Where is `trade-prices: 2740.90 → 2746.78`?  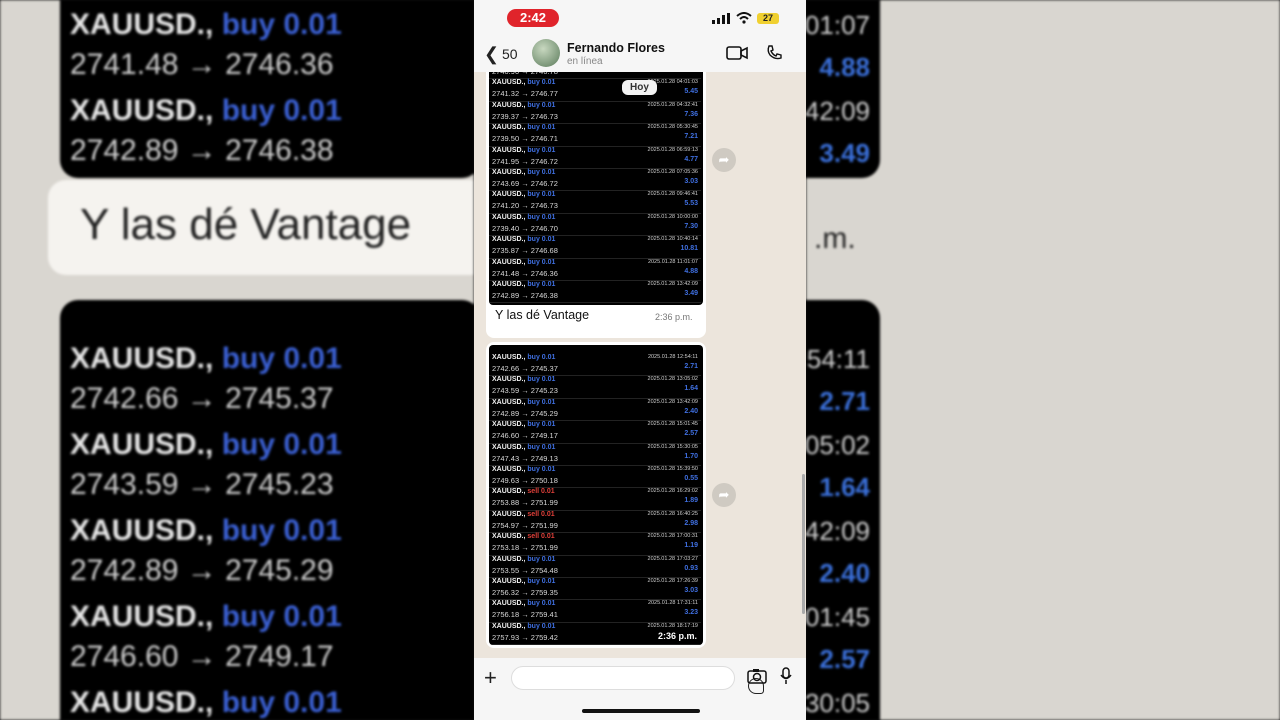 trade-prices: 2740.90 → 2746.78 is located at coordinates (525, 74).